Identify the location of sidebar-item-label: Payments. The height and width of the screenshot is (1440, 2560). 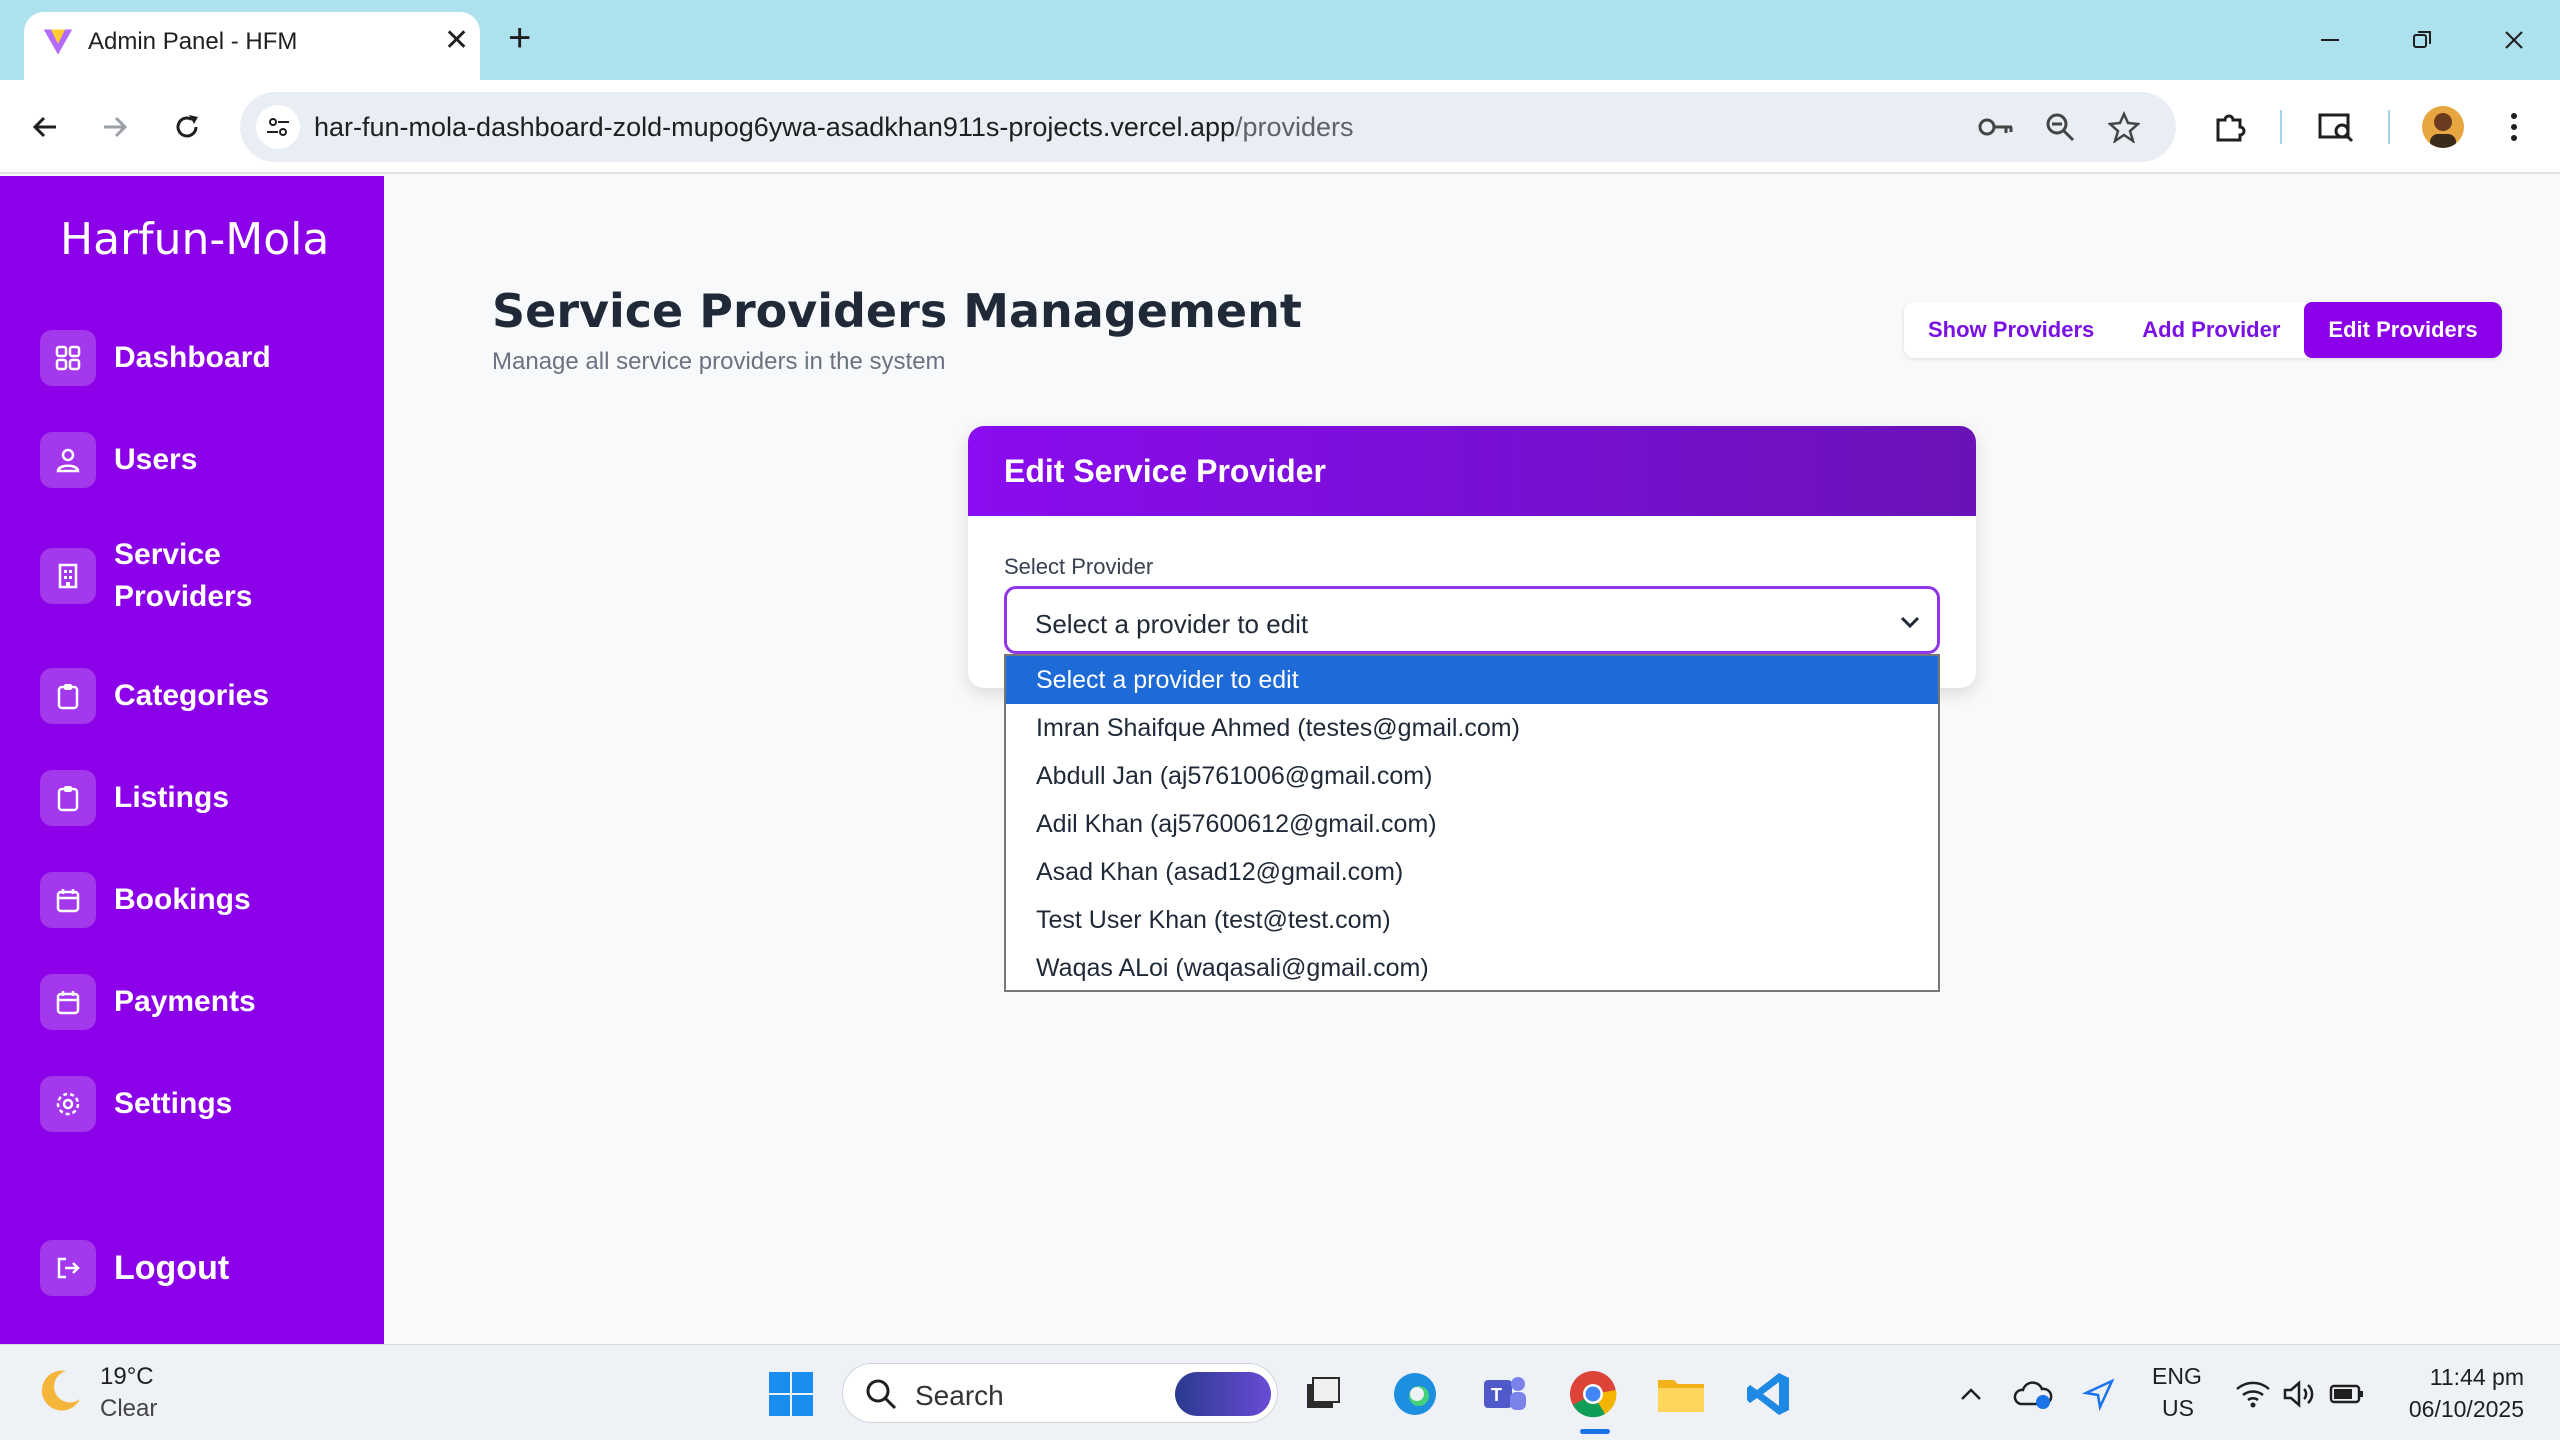
(185, 1001).